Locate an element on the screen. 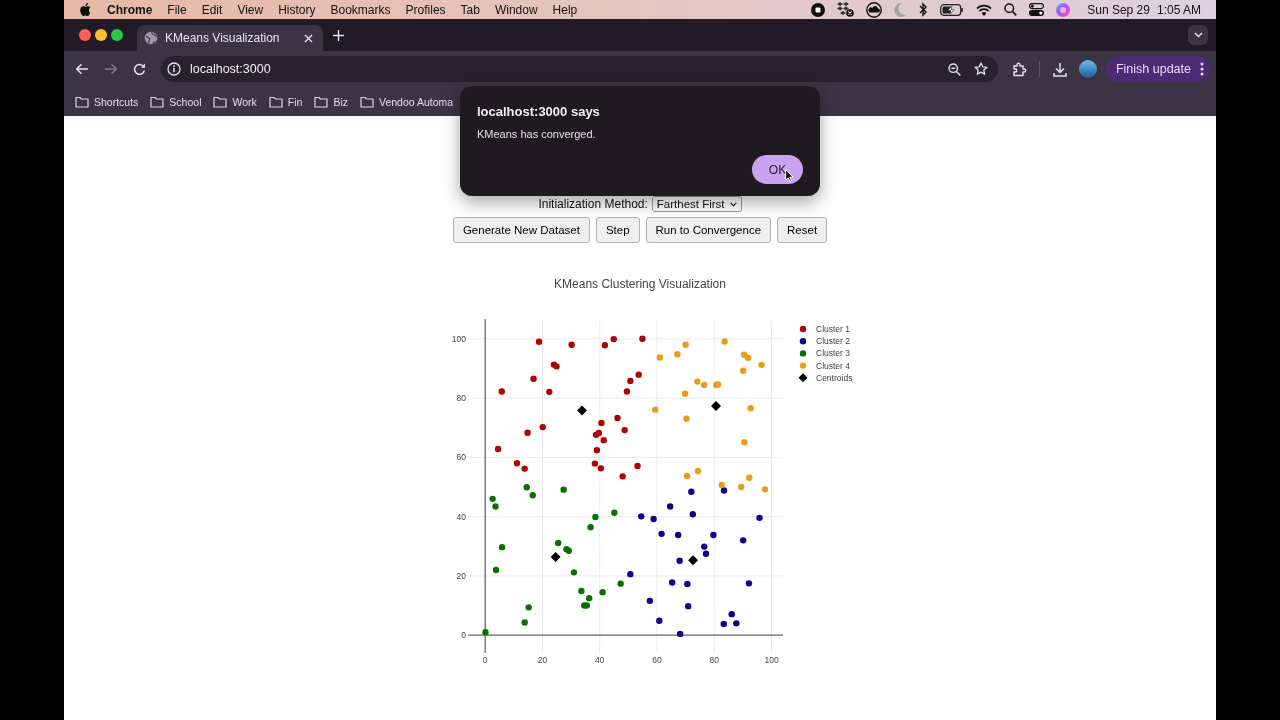 Image resolution: width=1280 pixels, height=720 pixels. legend-label: Cluster 3 is located at coordinates (833, 353).